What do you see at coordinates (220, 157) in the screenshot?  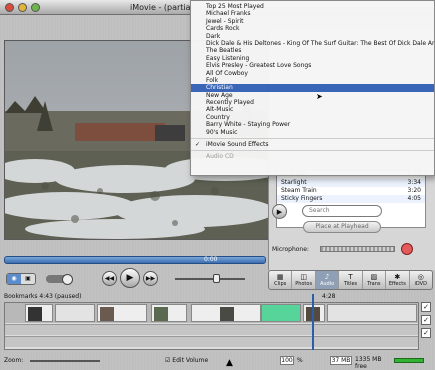 I see `menu-item-audio-cd: Audio CD` at bounding box center [220, 157].